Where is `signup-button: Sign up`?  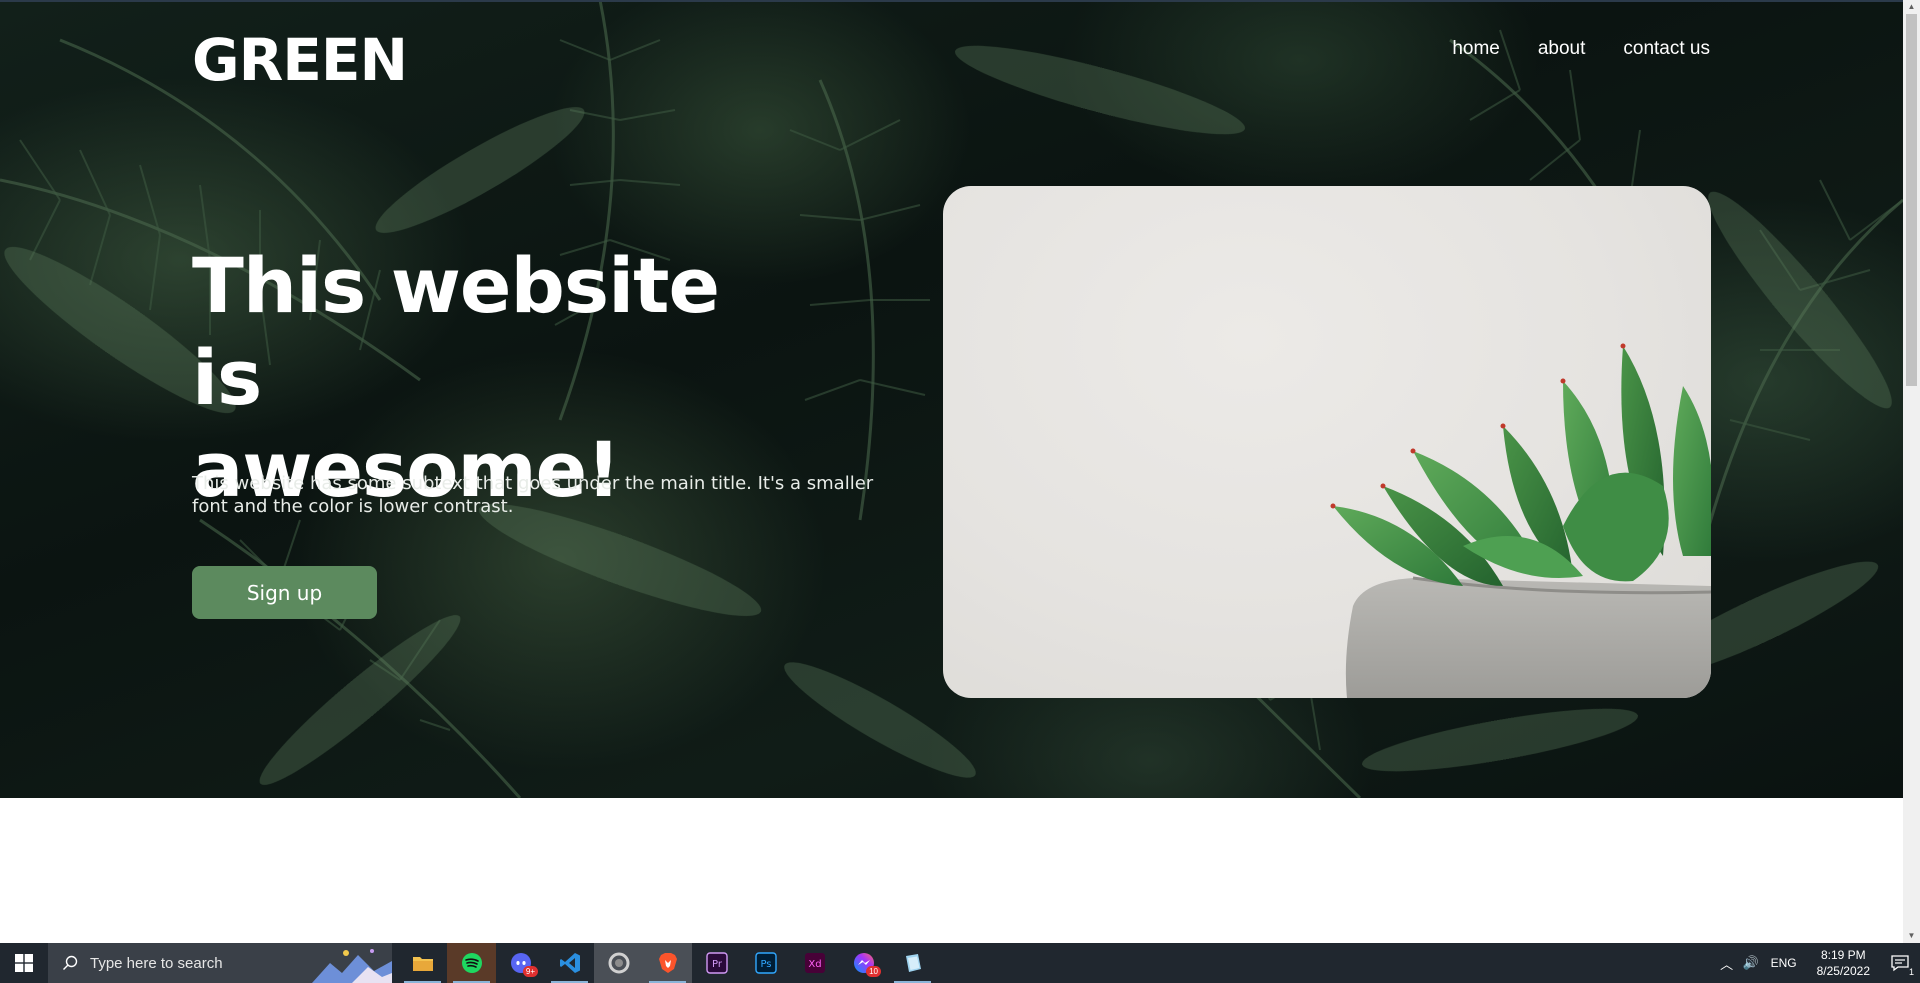
signup-button: Sign up is located at coordinates (284, 592).